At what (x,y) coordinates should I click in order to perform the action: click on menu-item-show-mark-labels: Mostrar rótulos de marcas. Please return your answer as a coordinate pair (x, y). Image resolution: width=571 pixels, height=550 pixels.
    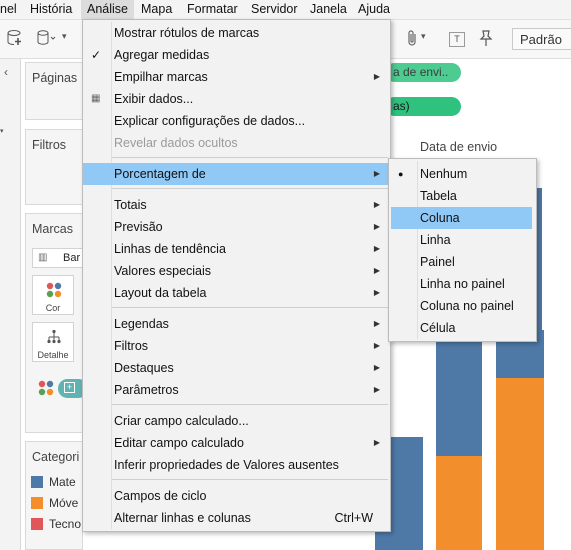
    Looking at the image, I should click on (235, 33).